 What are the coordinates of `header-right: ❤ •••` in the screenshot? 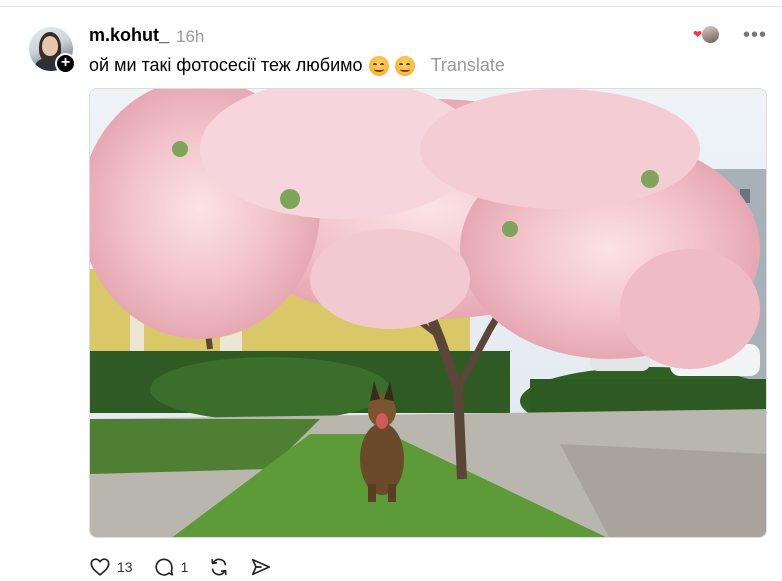 It's located at (730, 35).